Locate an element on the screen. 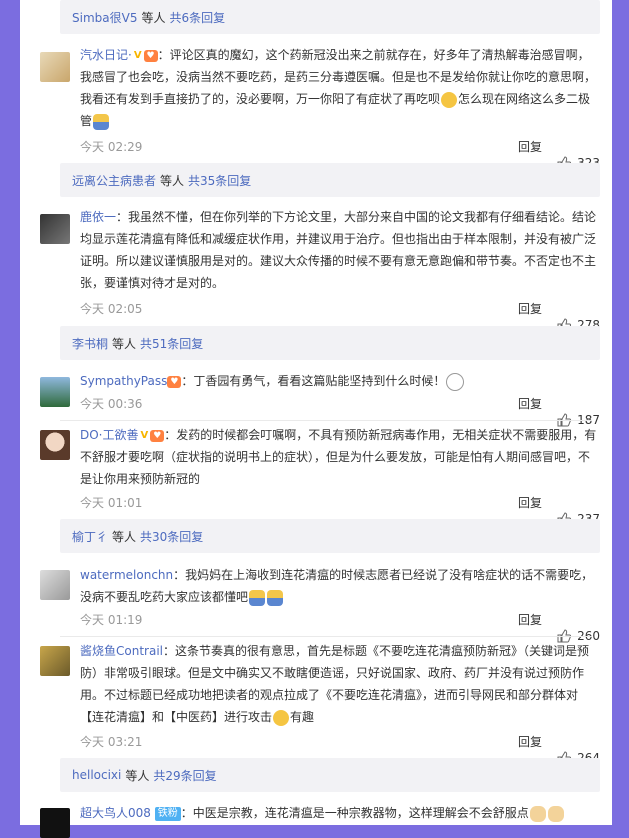  smirk-emoji-icon is located at coordinates (281, 717).